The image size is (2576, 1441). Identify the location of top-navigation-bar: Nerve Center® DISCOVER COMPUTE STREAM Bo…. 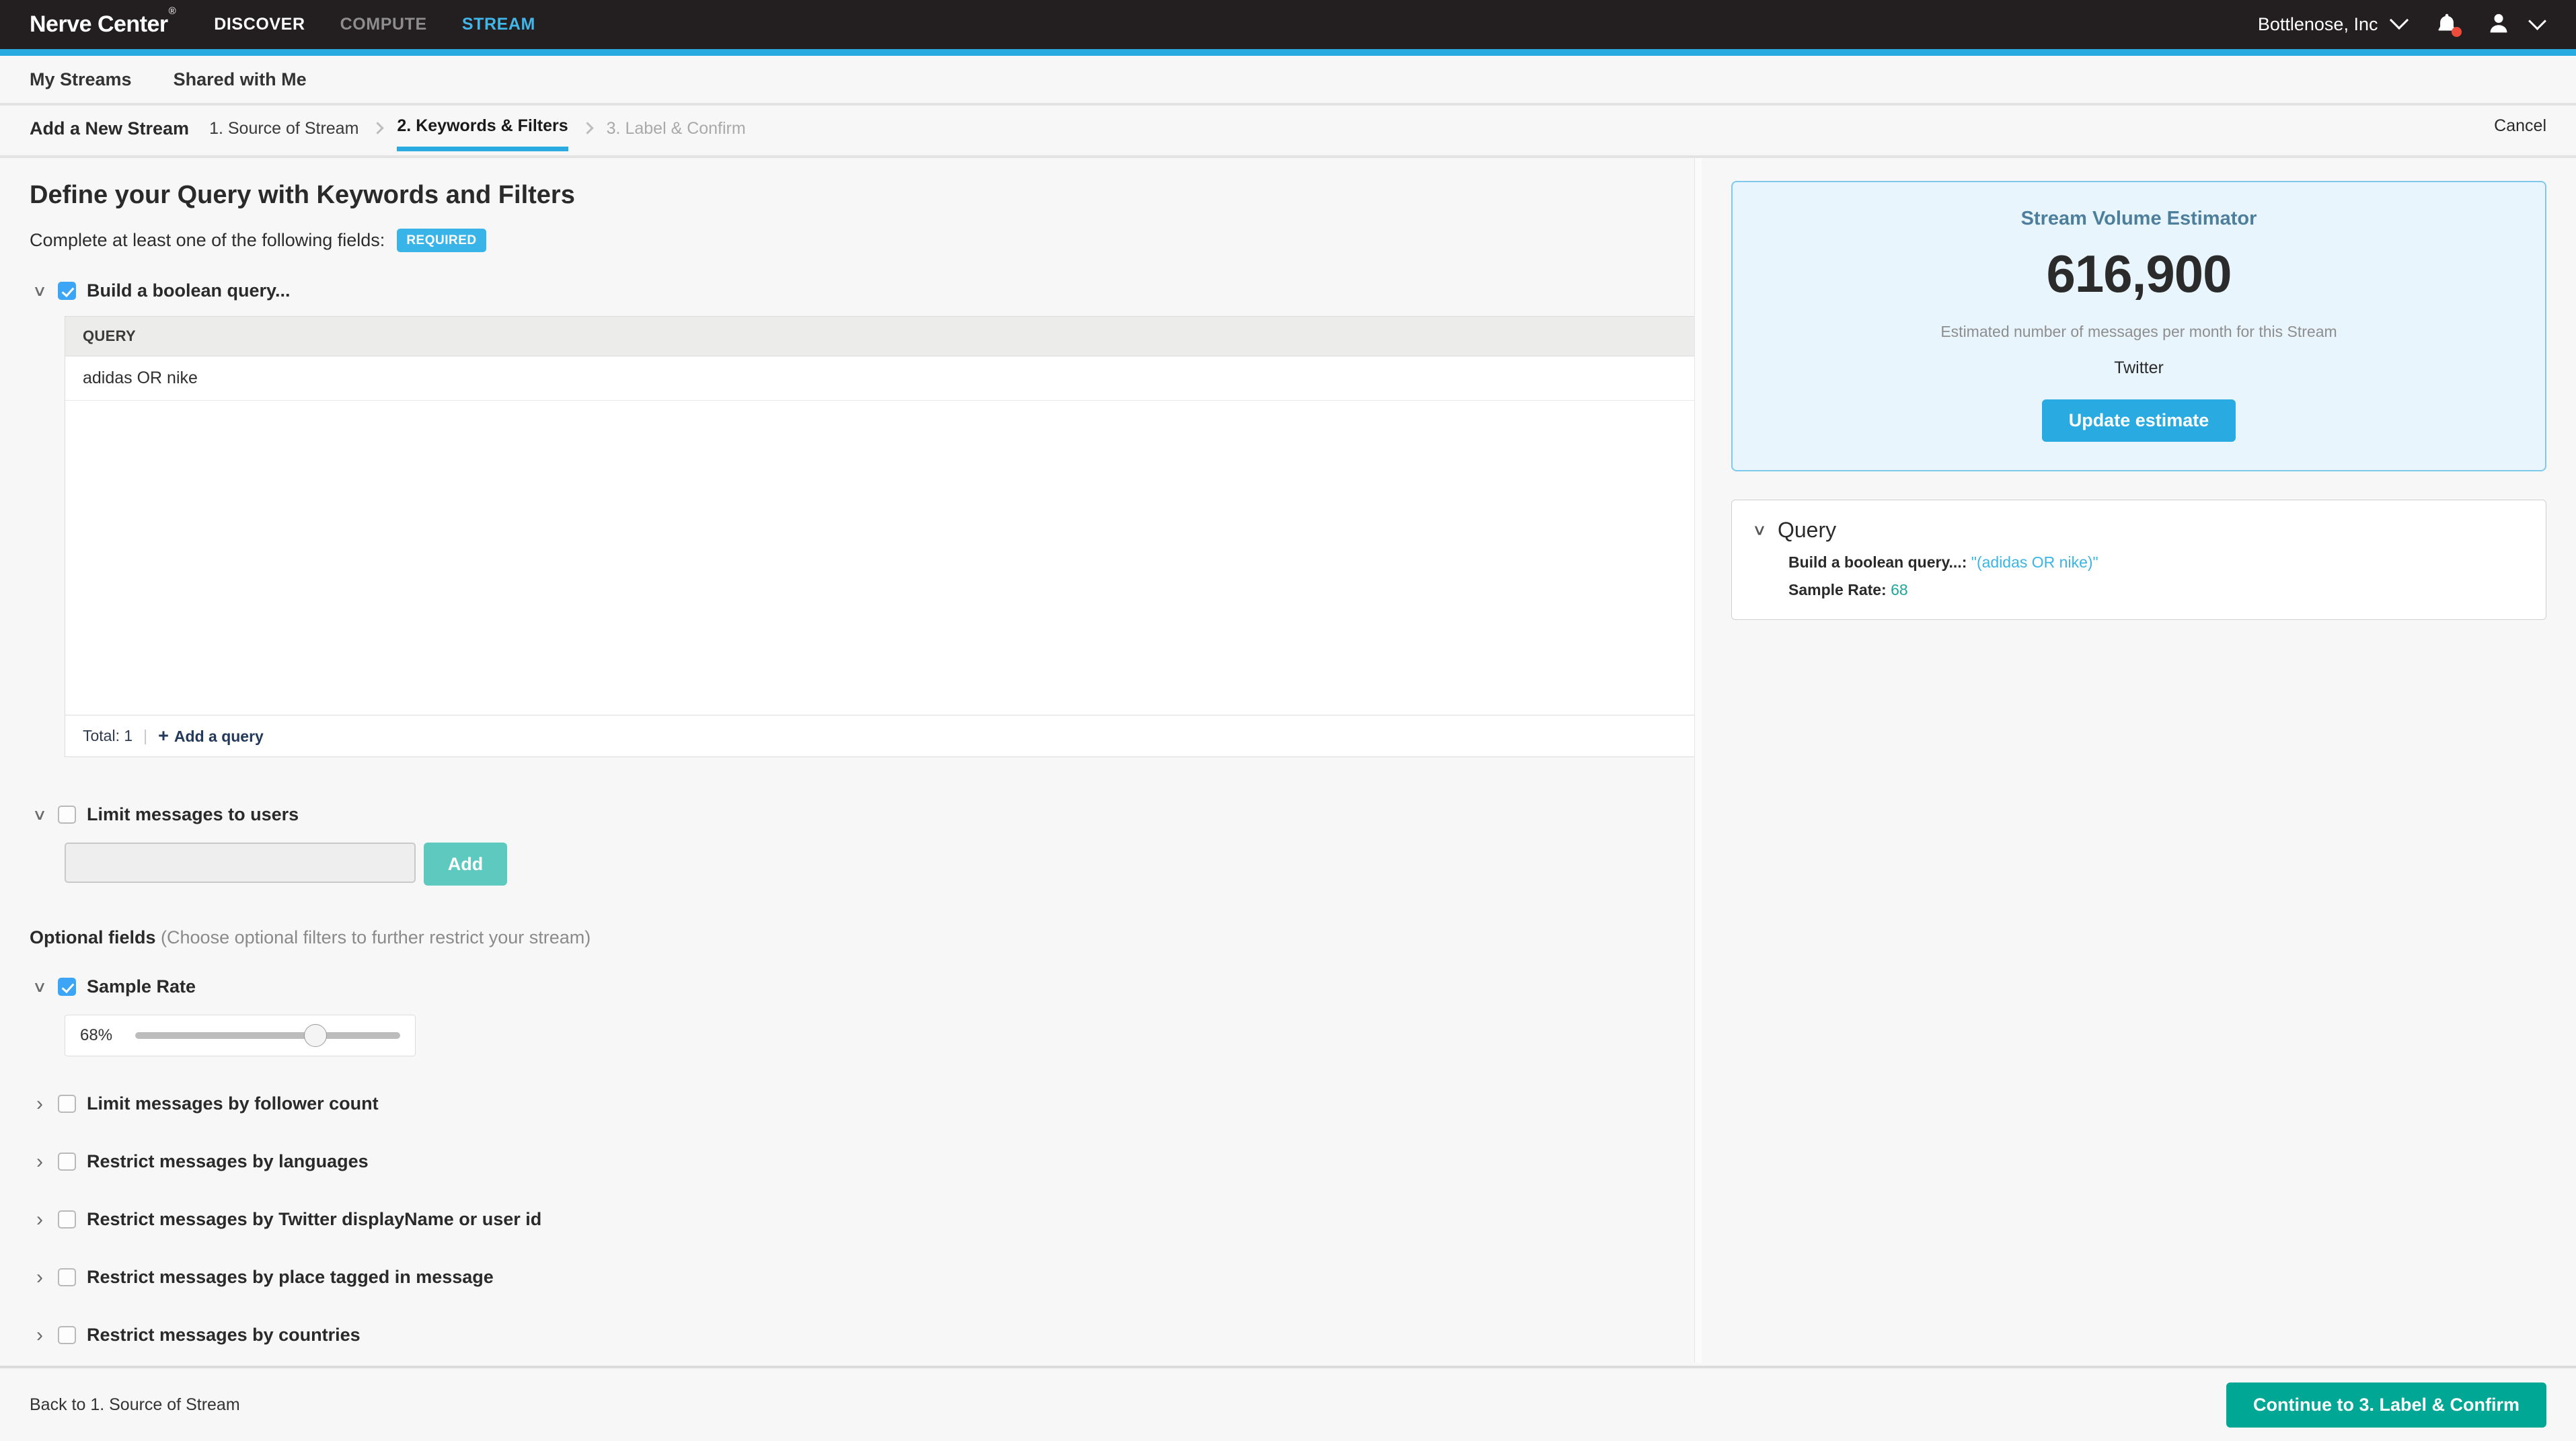
(1288, 24).